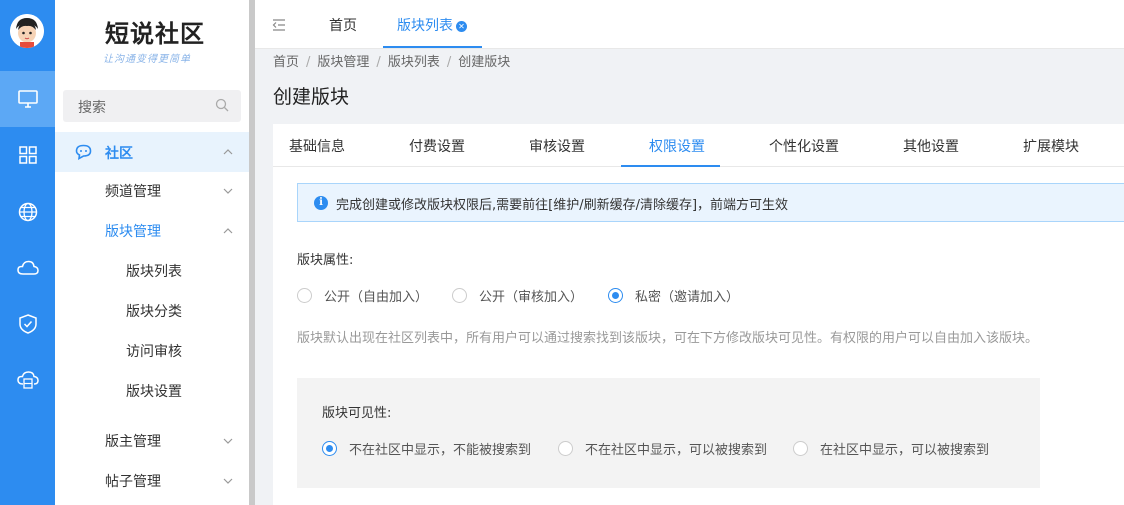 Image resolution: width=1124 pixels, height=505 pixels. Describe the element at coordinates (154, 271) in the screenshot. I see `sidebar-leaf-board-list: 版块列表` at that location.